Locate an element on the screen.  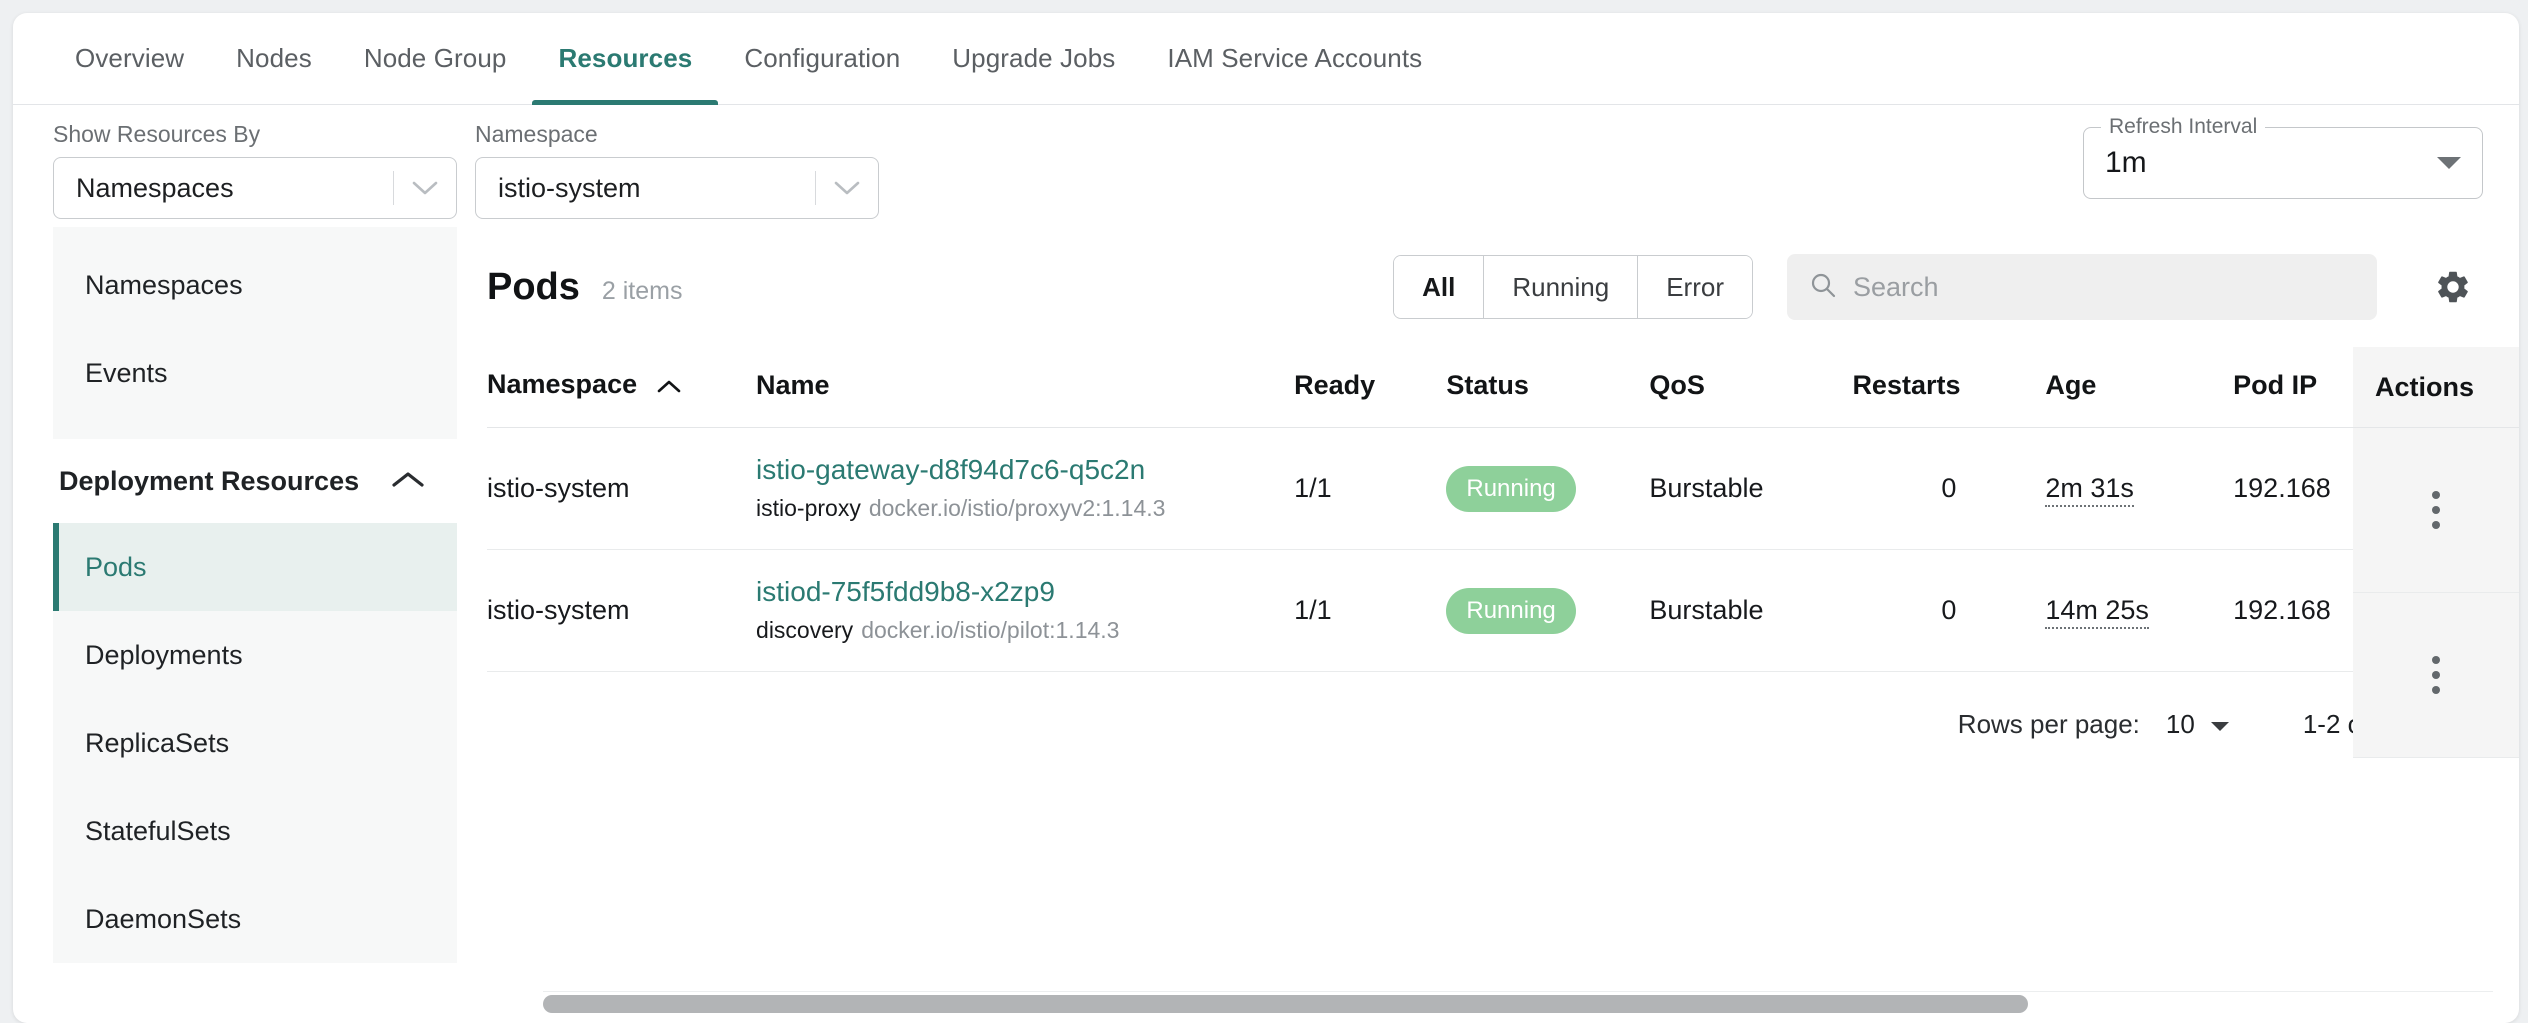
sort-asc-icon is located at coordinates (669, 385).